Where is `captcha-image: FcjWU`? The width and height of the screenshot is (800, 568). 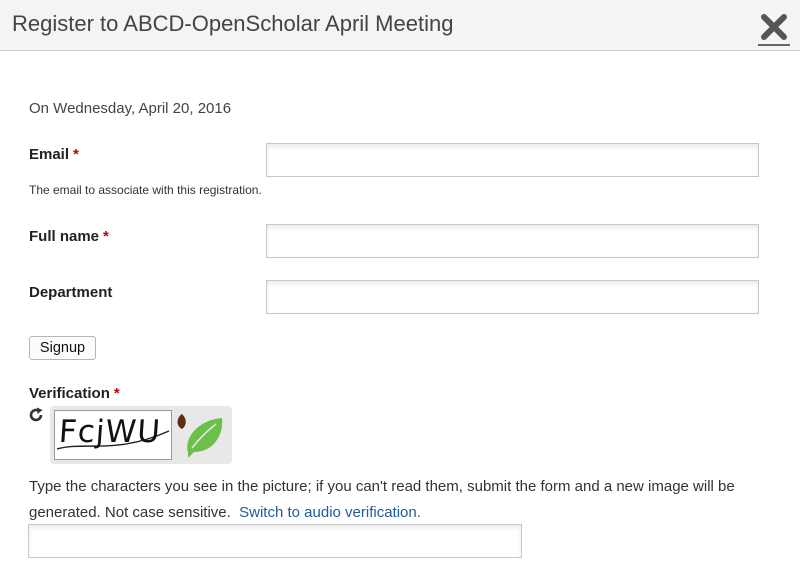
captcha-image: FcjWU is located at coordinates (113, 435).